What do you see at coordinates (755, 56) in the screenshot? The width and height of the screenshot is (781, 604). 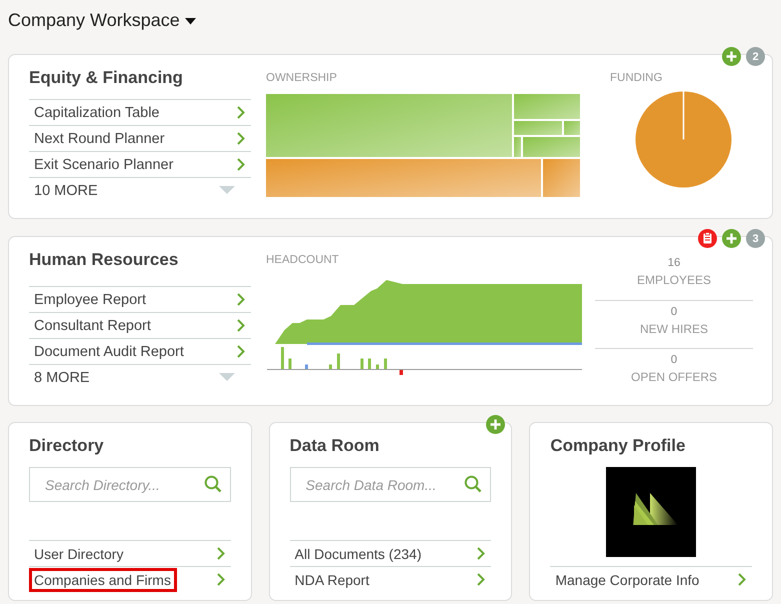 I see `count-badge: 2` at bounding box center [755, 56].